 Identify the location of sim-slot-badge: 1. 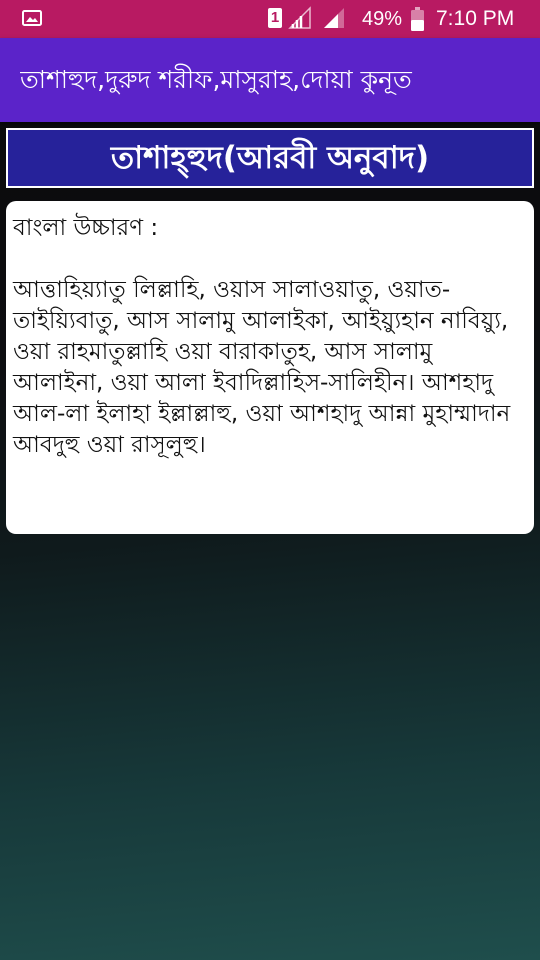
(275, 18).